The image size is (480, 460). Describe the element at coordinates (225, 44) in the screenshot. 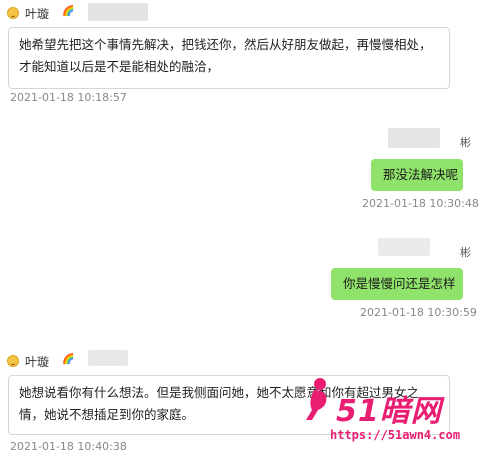

I see `message-text-line: 她希望先把这个事情先解决，把钱还你，然后从好朋友做起，再慢慢相处，` at that location.